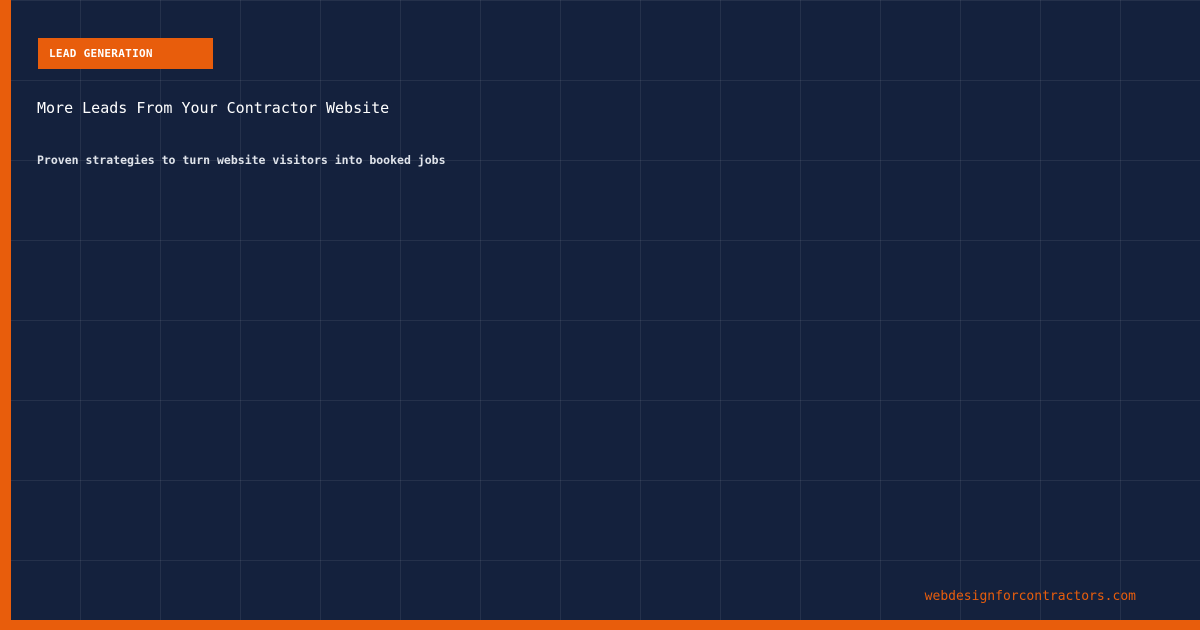  I want to click on page-title: More Leads From Your Contractor Website, so click(213, 108).